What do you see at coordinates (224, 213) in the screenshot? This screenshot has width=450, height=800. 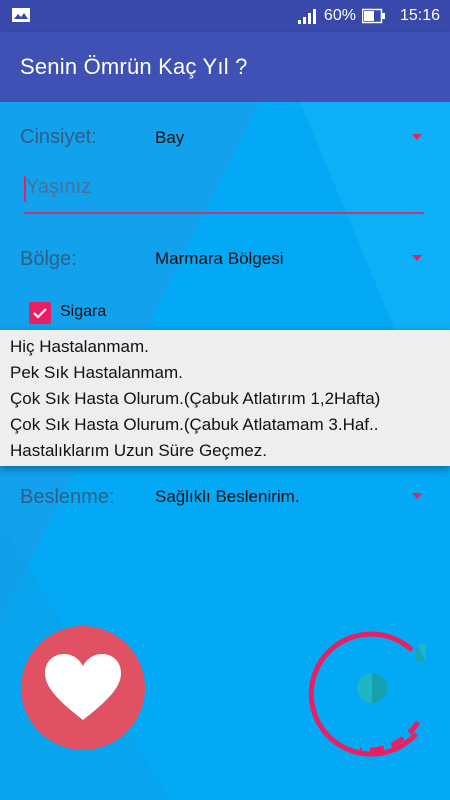 I see `input-underline` at bounding box center [224, 213].